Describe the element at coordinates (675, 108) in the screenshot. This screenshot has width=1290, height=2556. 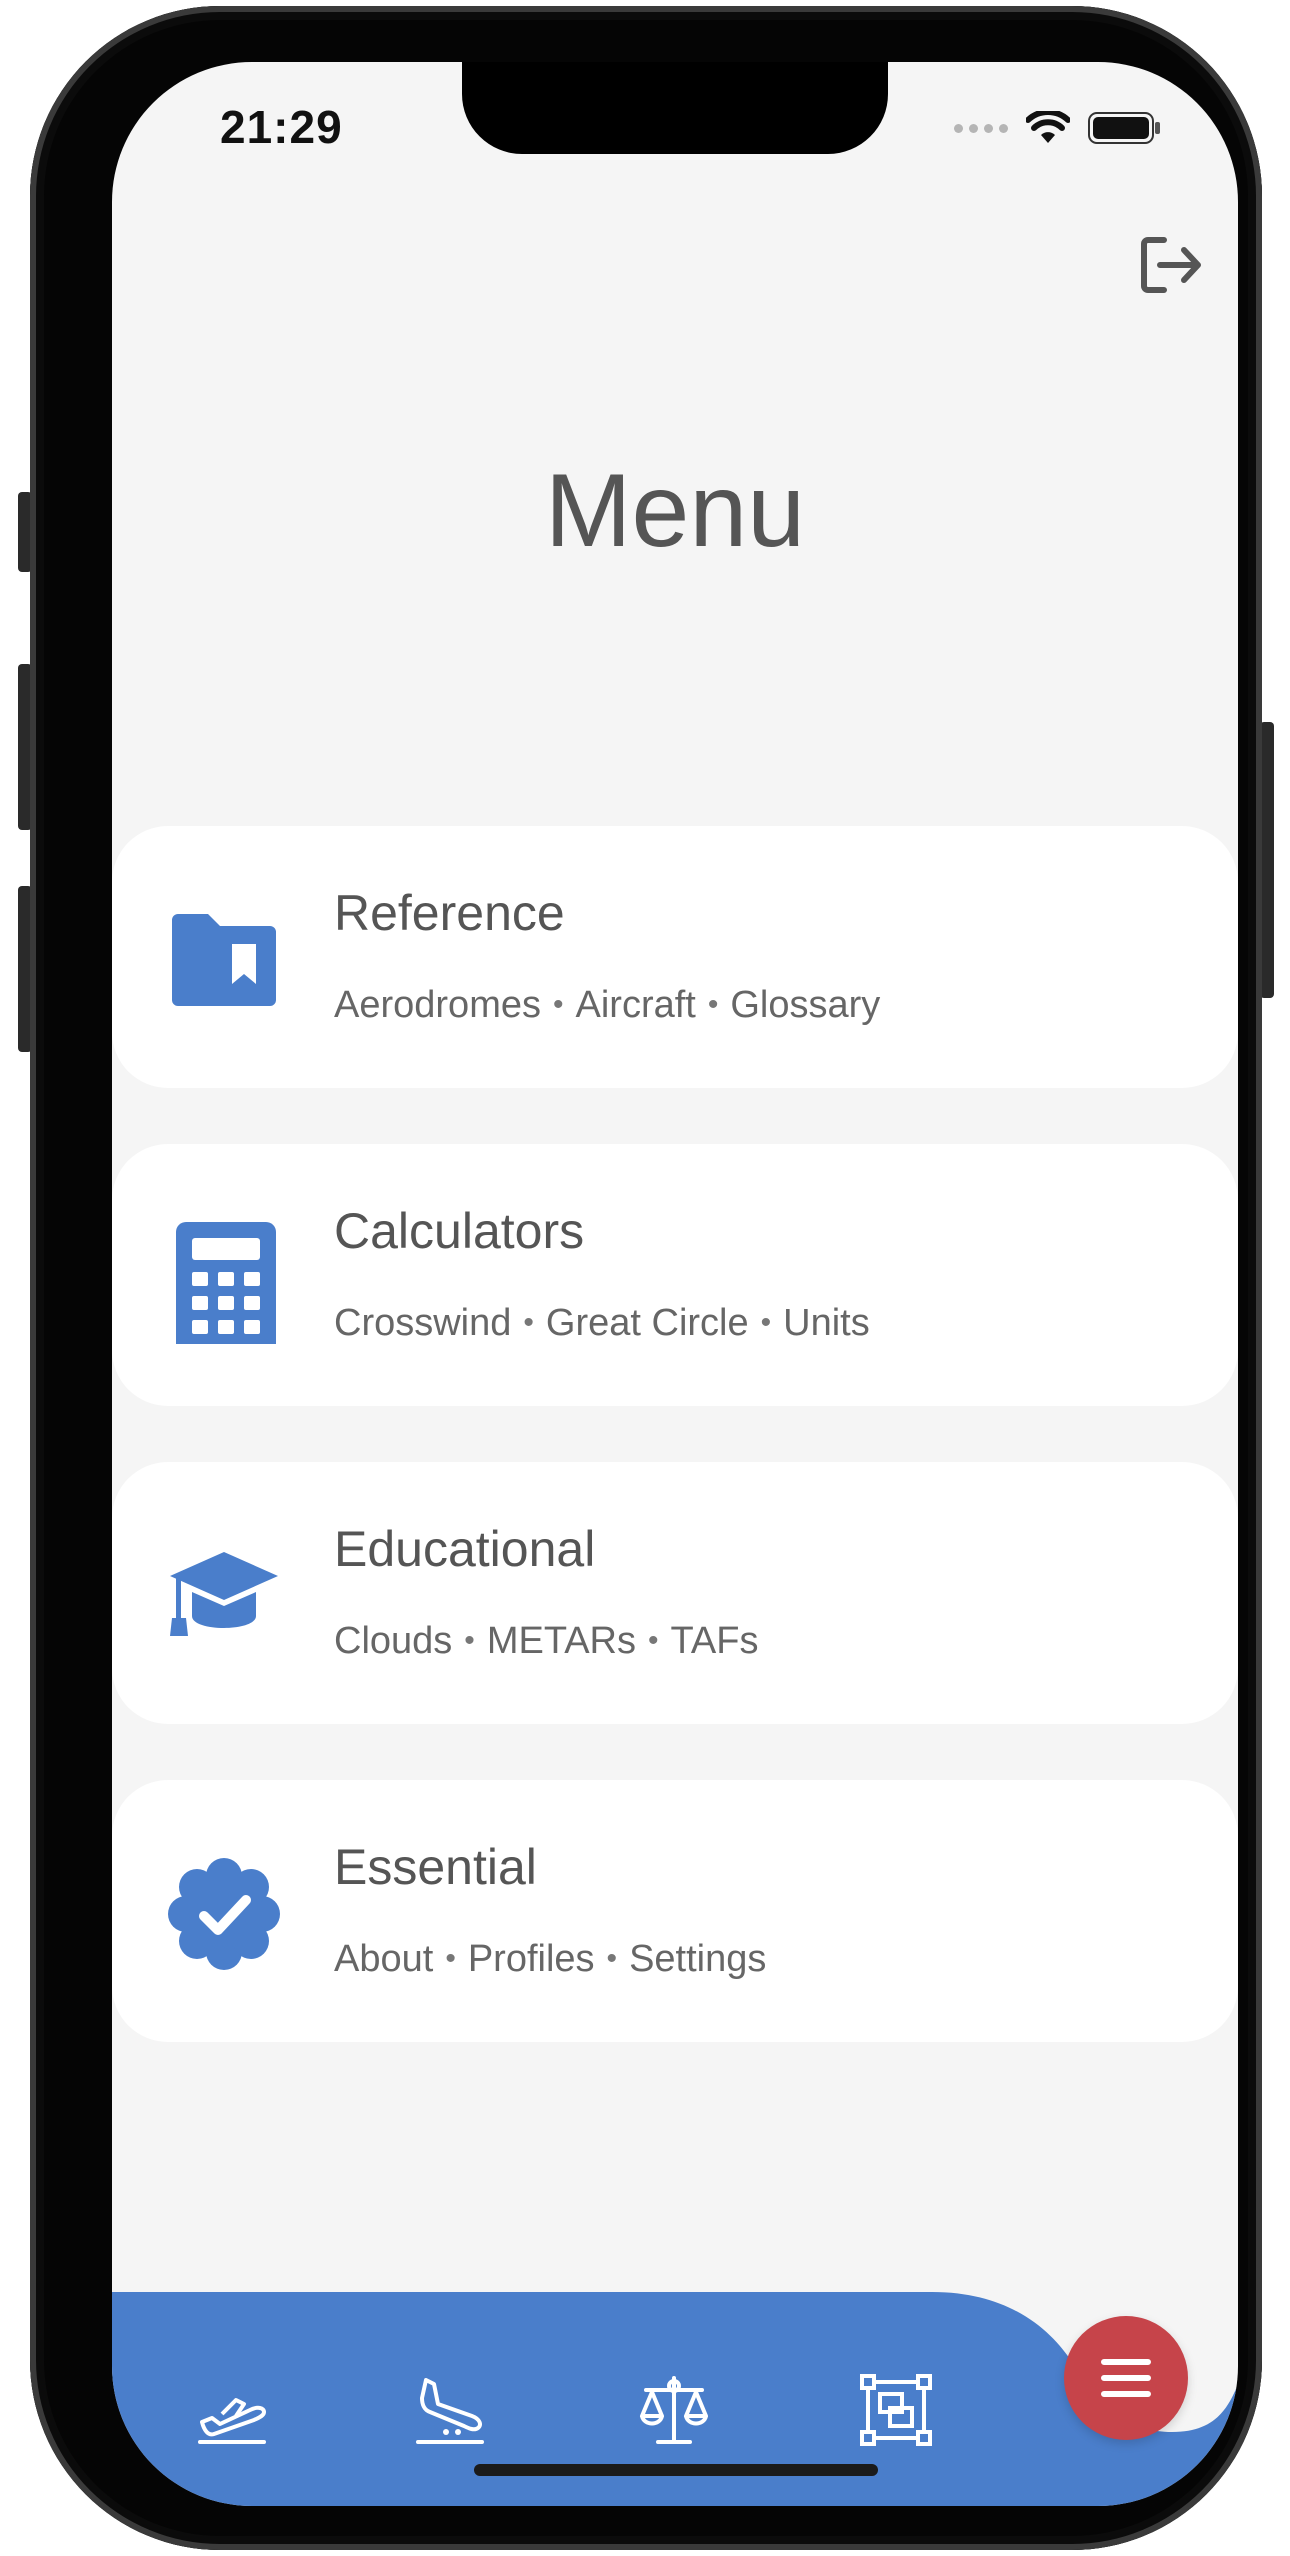
I see `notch` at that location.